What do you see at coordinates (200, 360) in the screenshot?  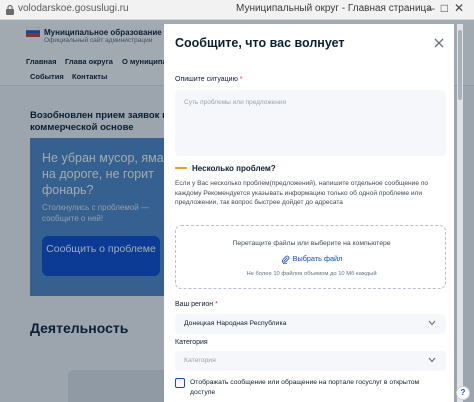 I see `category-placeholder: Категория` at bounding box center [200, 360].